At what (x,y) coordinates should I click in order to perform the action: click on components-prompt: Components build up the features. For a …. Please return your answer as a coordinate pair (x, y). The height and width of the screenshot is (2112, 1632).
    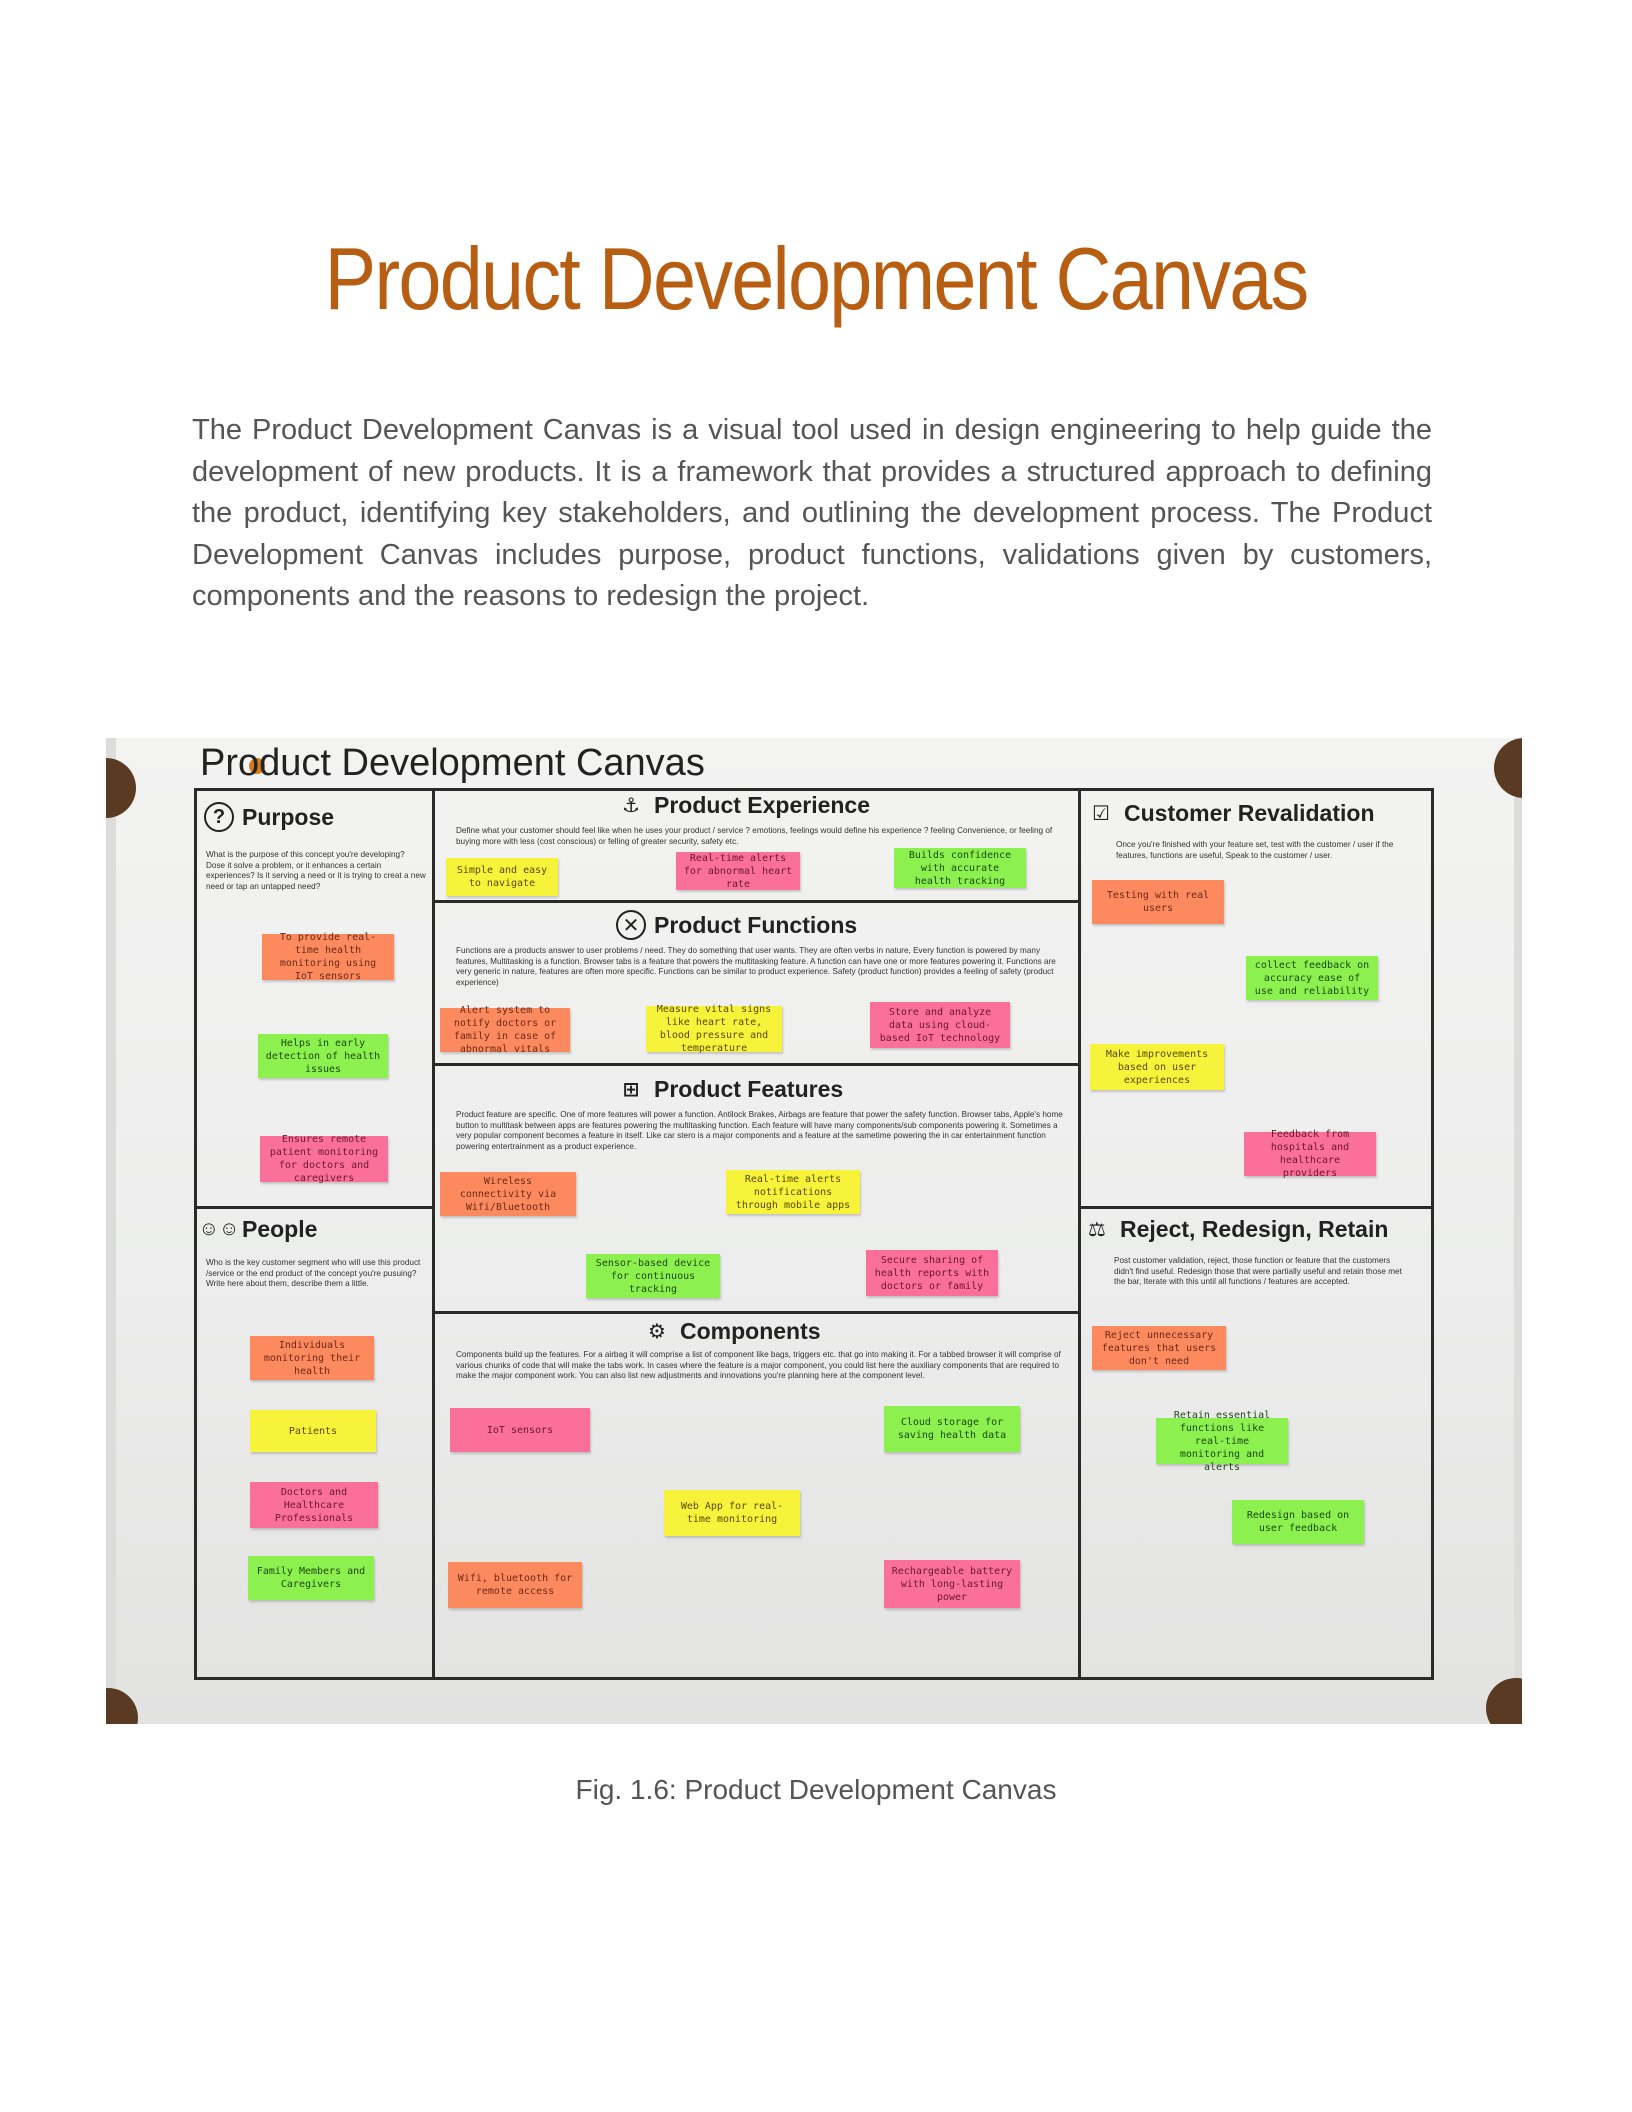
    Looking at the image, I should click on (758, 1365).